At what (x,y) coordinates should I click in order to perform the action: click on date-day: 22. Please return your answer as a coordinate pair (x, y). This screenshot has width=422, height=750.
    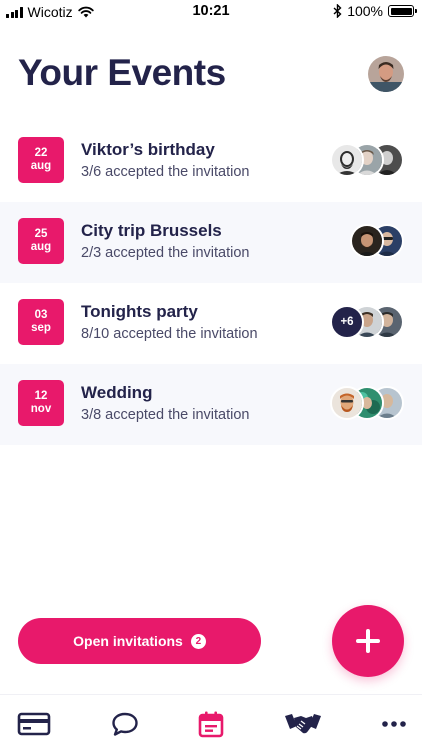
    Looking at the image, I should click on (41, 153).